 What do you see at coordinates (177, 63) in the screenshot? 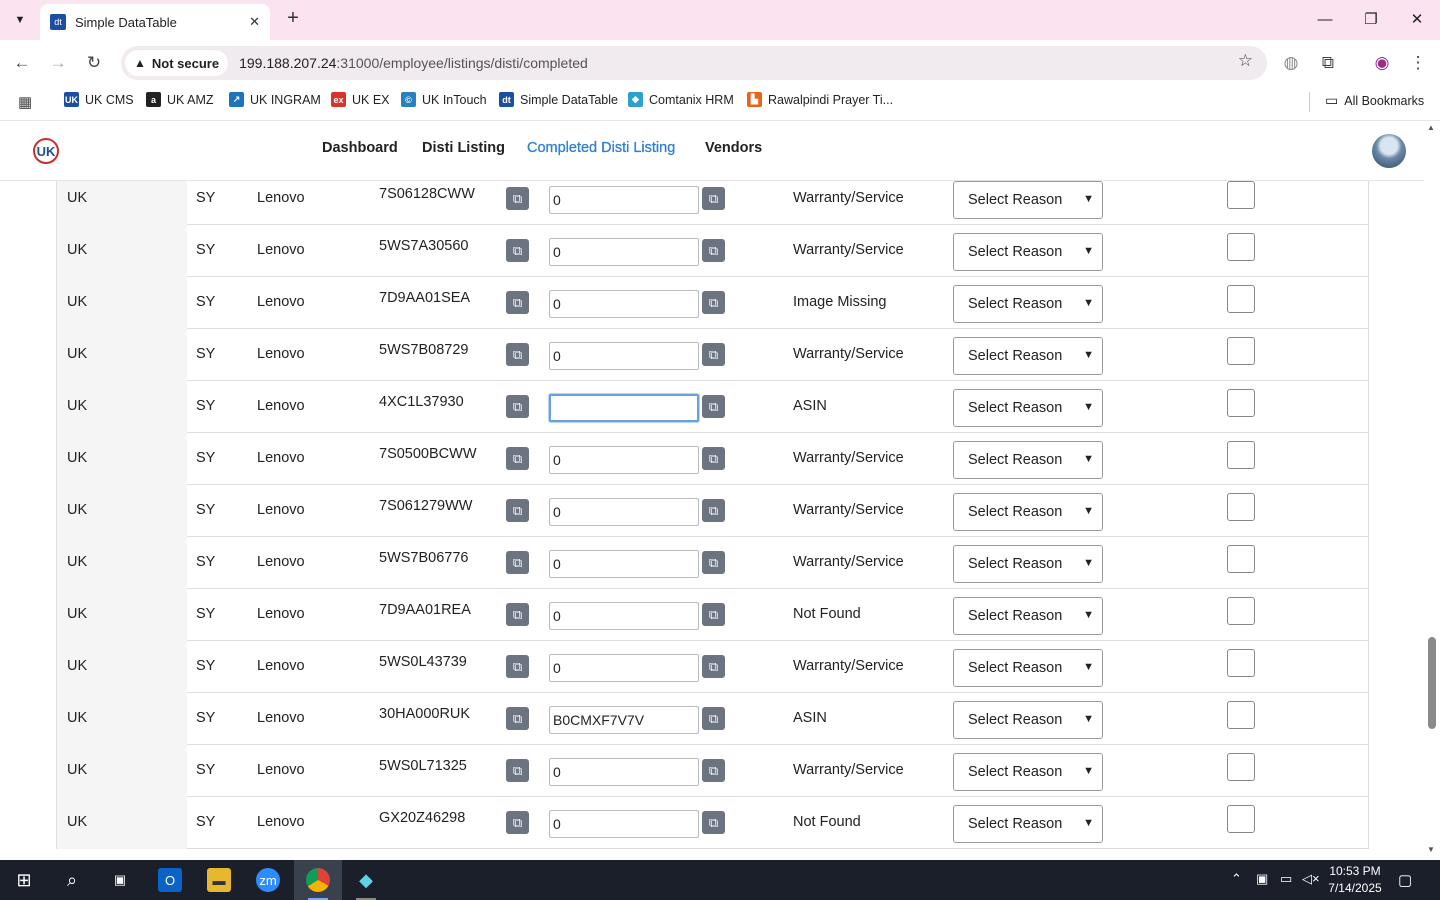
I see `security-chip: ▲ Not secure` at bounding box center [177, 63].